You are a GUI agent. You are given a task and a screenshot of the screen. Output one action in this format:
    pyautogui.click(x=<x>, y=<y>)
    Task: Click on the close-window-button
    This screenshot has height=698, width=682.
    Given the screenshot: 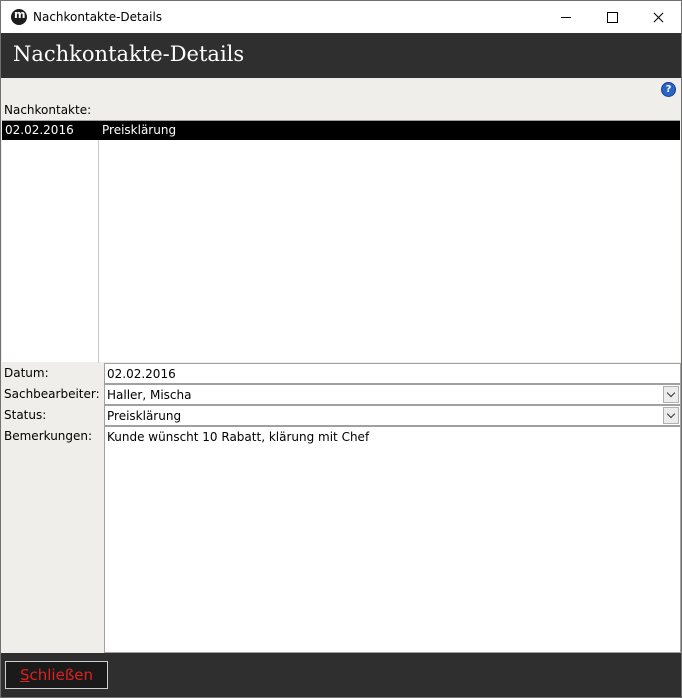 What is the action you would take?
    pyautogui.click(x=658, y=17)
    